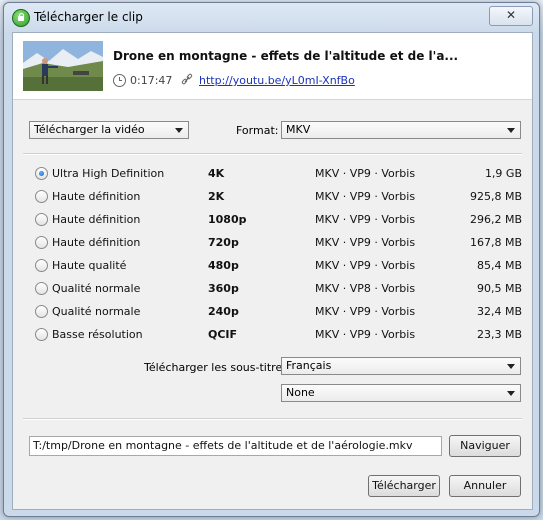 This screenshot has width=543, height=520. I want to click on download-type-select: Télécharger la vidéo, so click(109, 130).